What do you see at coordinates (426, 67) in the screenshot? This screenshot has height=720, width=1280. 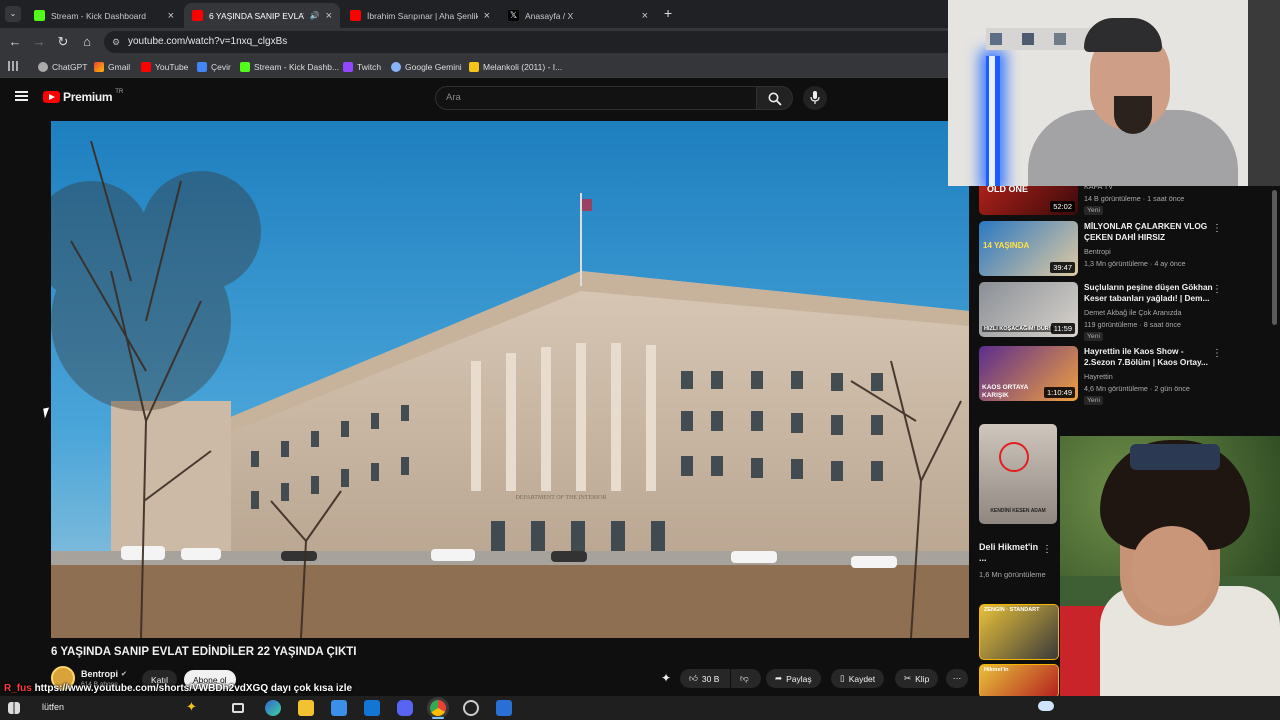 I see `bookmark-gemini: Google Gemini` at bounding box center [426, 67].